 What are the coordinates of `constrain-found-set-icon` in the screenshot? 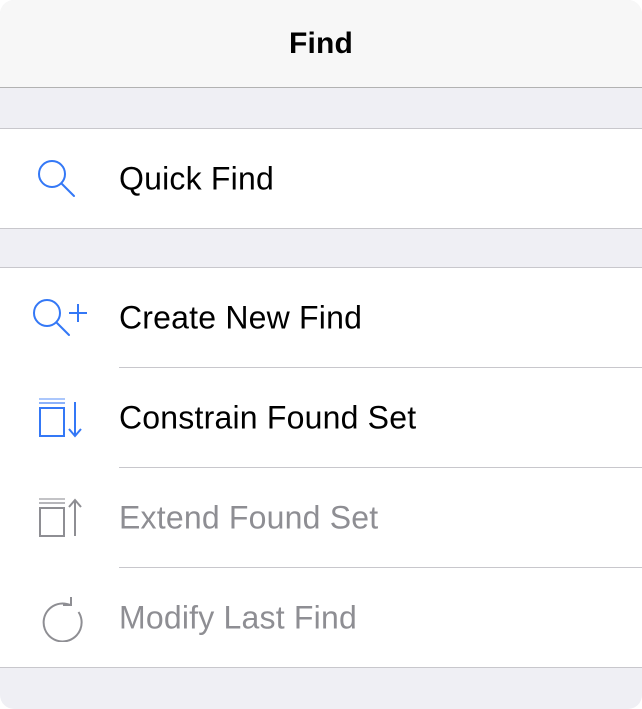 It's located at (60, 418).